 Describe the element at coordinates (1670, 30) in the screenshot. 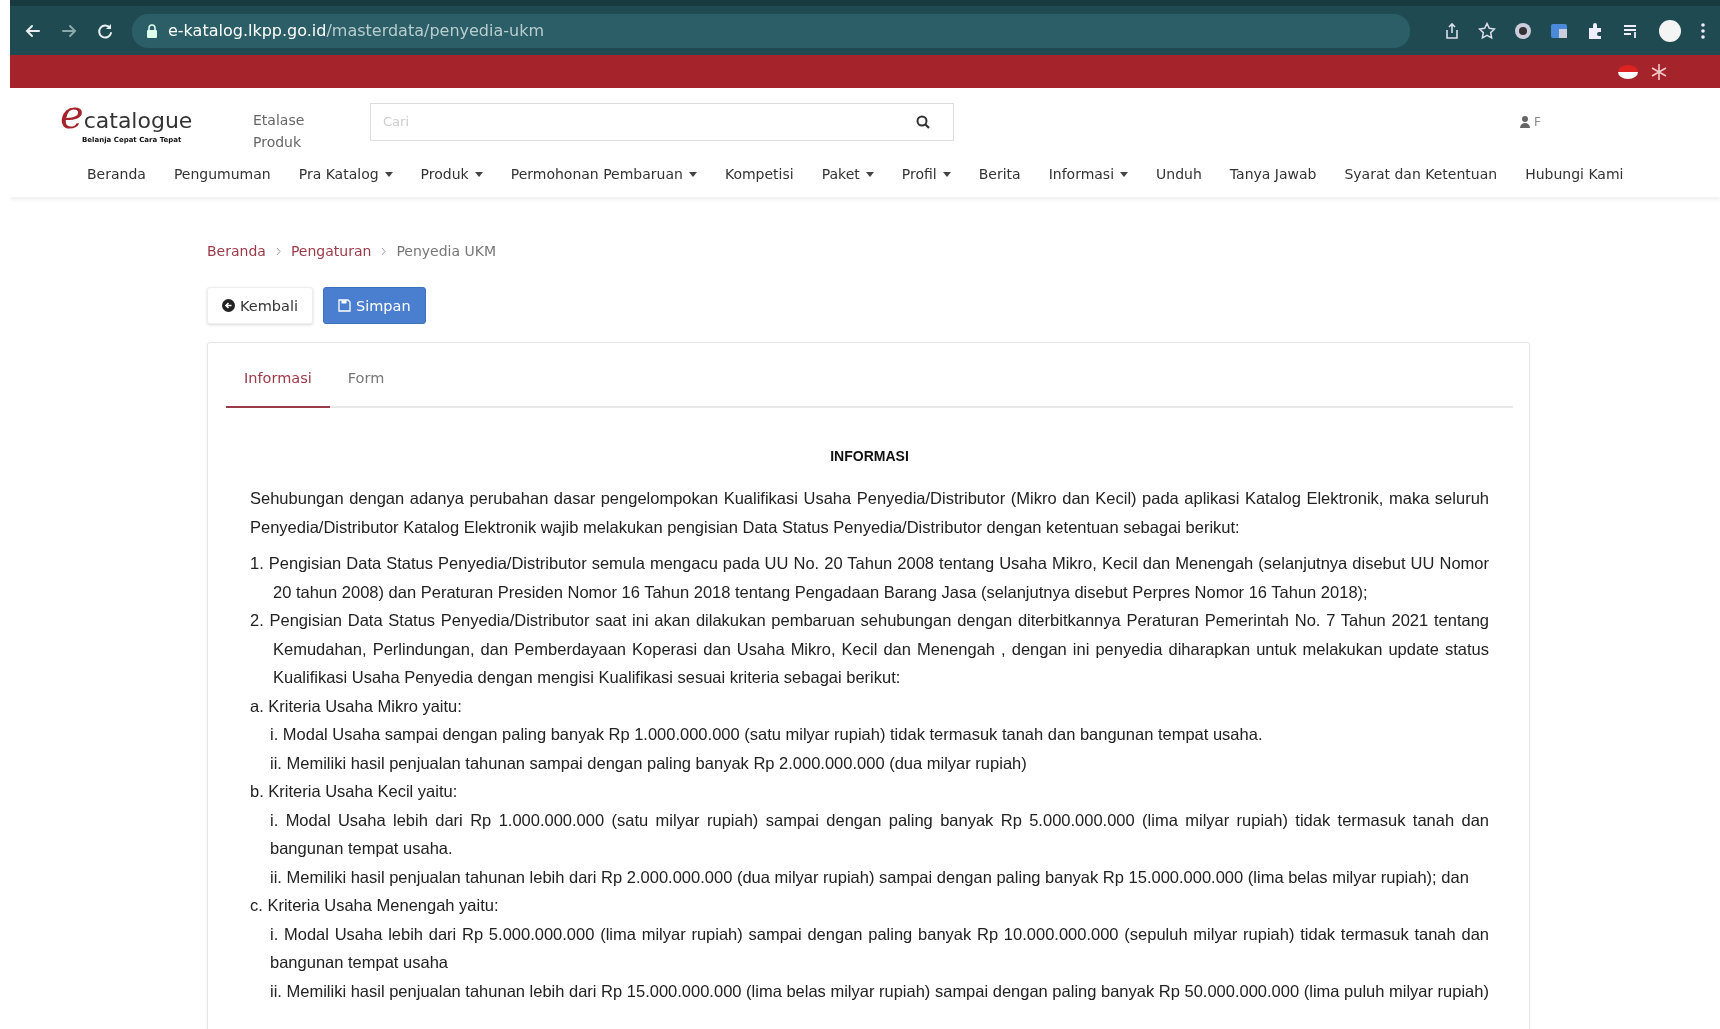

I see `avatar-icon` at that location.